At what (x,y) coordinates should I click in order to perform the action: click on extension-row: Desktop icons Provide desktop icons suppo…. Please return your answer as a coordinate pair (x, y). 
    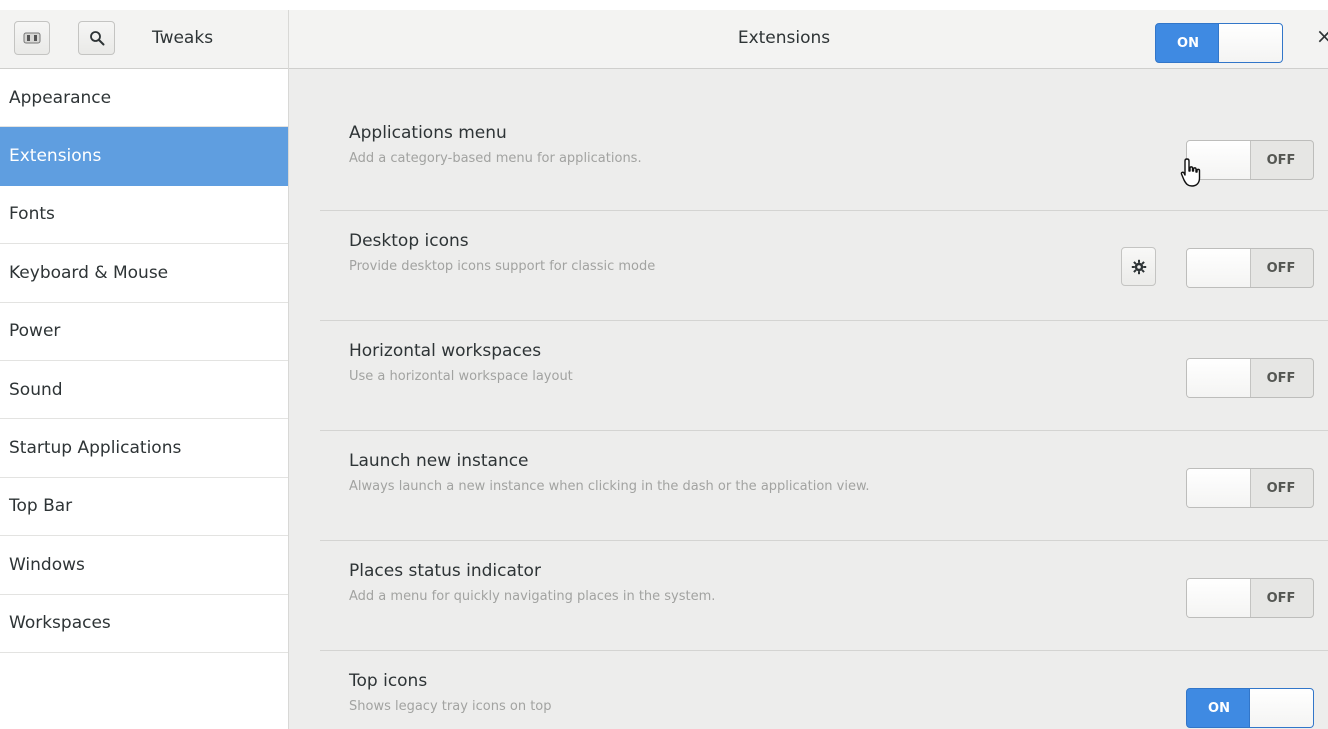
    Looking at the image, I should click on (824, 242).